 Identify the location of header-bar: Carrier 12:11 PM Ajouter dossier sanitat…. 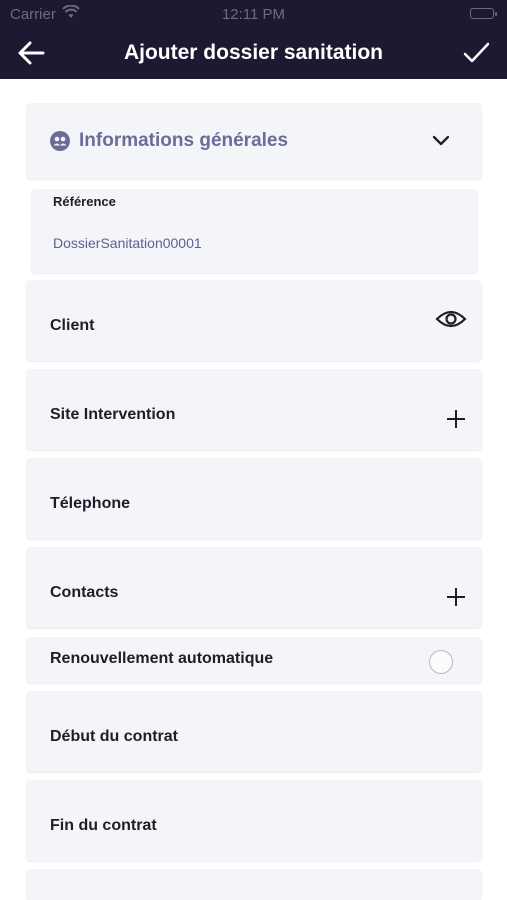
(253, 39).